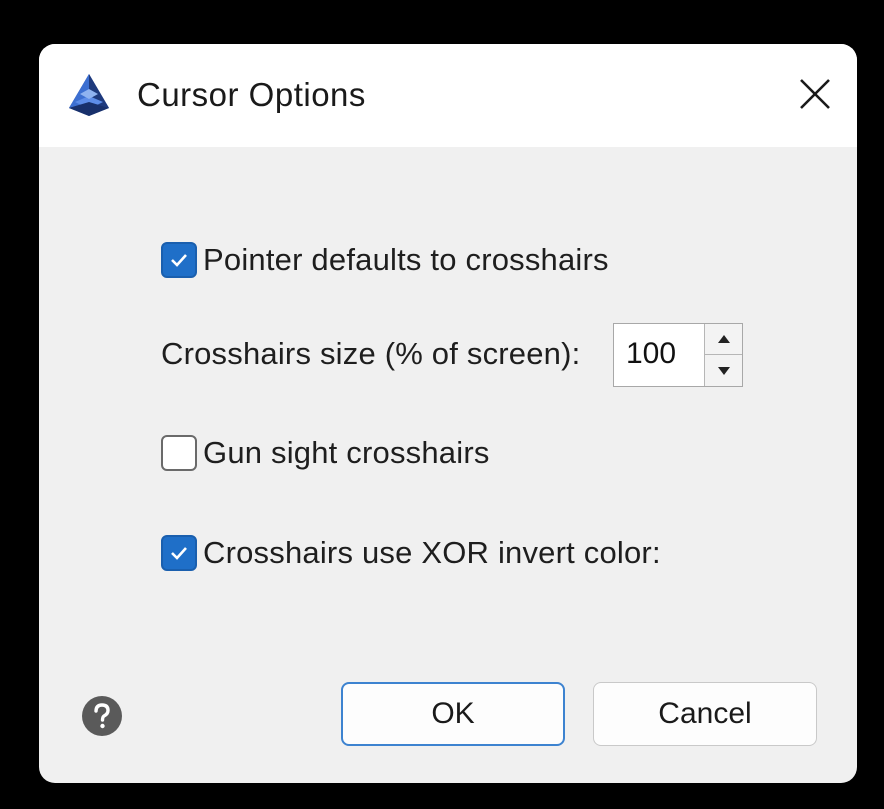 The image size is (884, 809). Describe the element at coordinates (432, 552) in the screenshot. I see `xor-invert-label: Crosshairs use XOR invert color:` at that location.